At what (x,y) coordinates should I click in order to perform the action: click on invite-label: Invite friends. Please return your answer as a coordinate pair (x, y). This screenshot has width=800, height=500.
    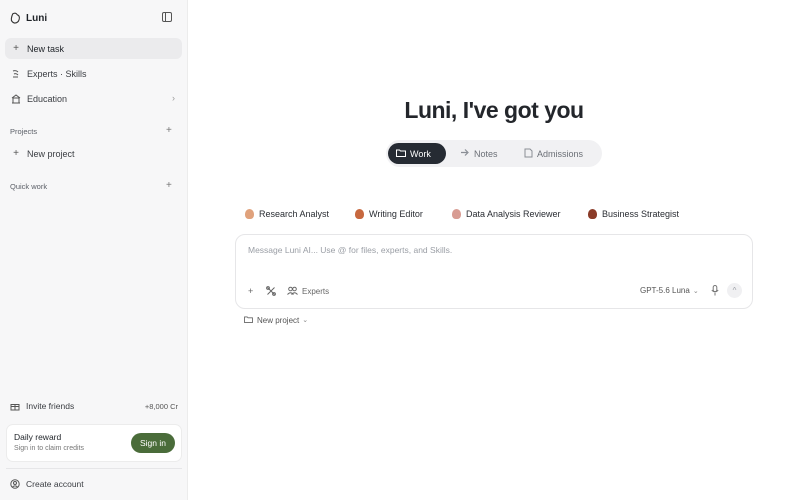
    Looking at the image, I should click on (50, 406).